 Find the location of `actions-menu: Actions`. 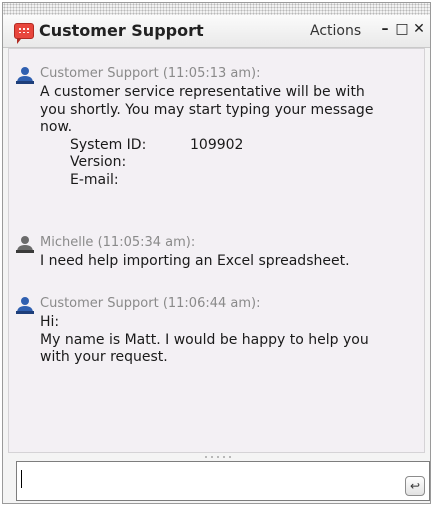

actions-menu: Actions is located at coordinates (335, 31).